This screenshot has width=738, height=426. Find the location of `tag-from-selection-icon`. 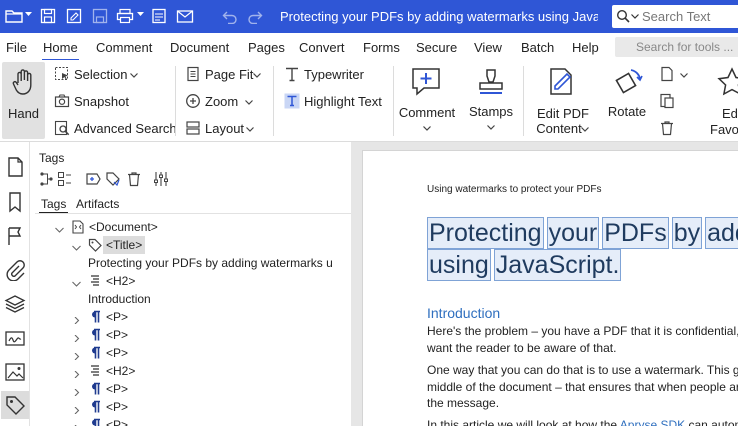

tag-from-selection-icon is located at coordinates (113, 179).